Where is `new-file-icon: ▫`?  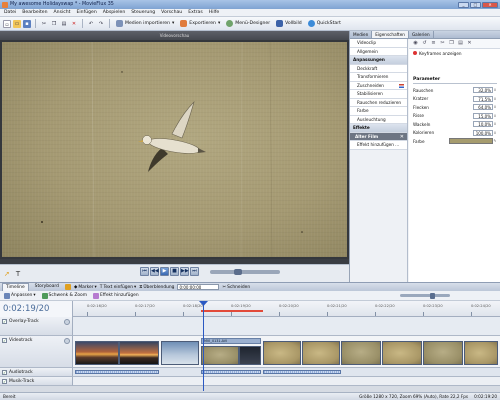 new-file-icon: ▫ is located at coordinates (7, 23).